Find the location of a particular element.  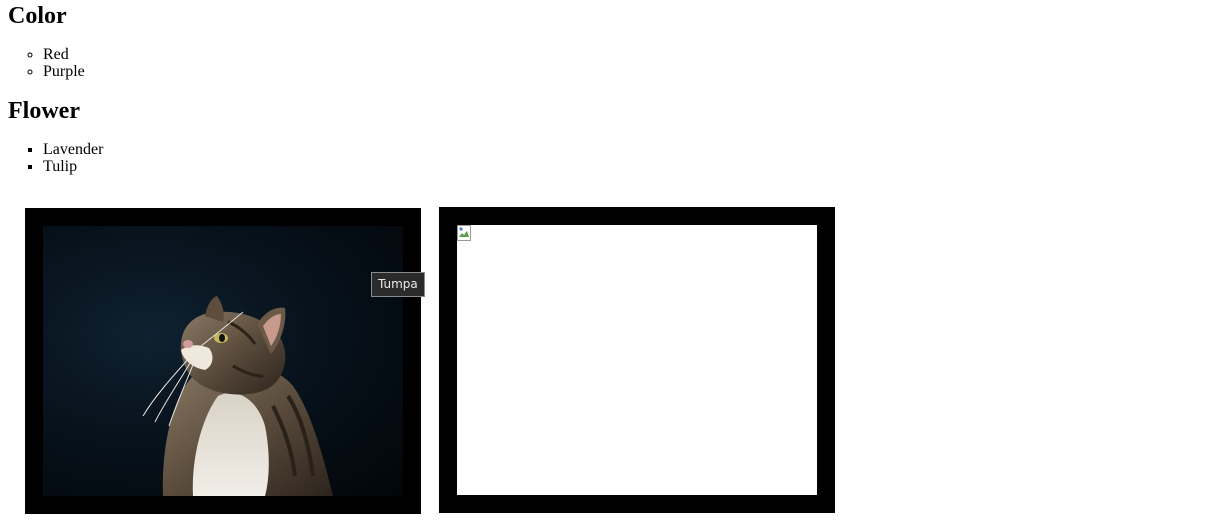

list-item: Lavender is located at coordinates (73, 149).